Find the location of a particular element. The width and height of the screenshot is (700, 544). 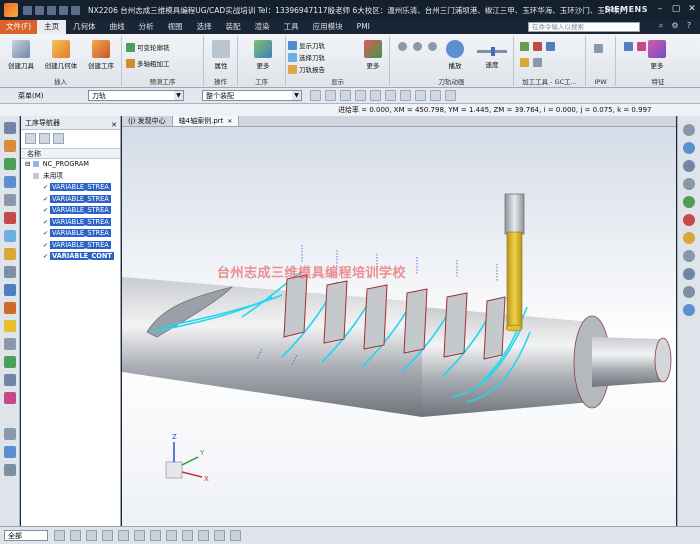

display-more-button: 更多 is located at coordinates (373, 55).